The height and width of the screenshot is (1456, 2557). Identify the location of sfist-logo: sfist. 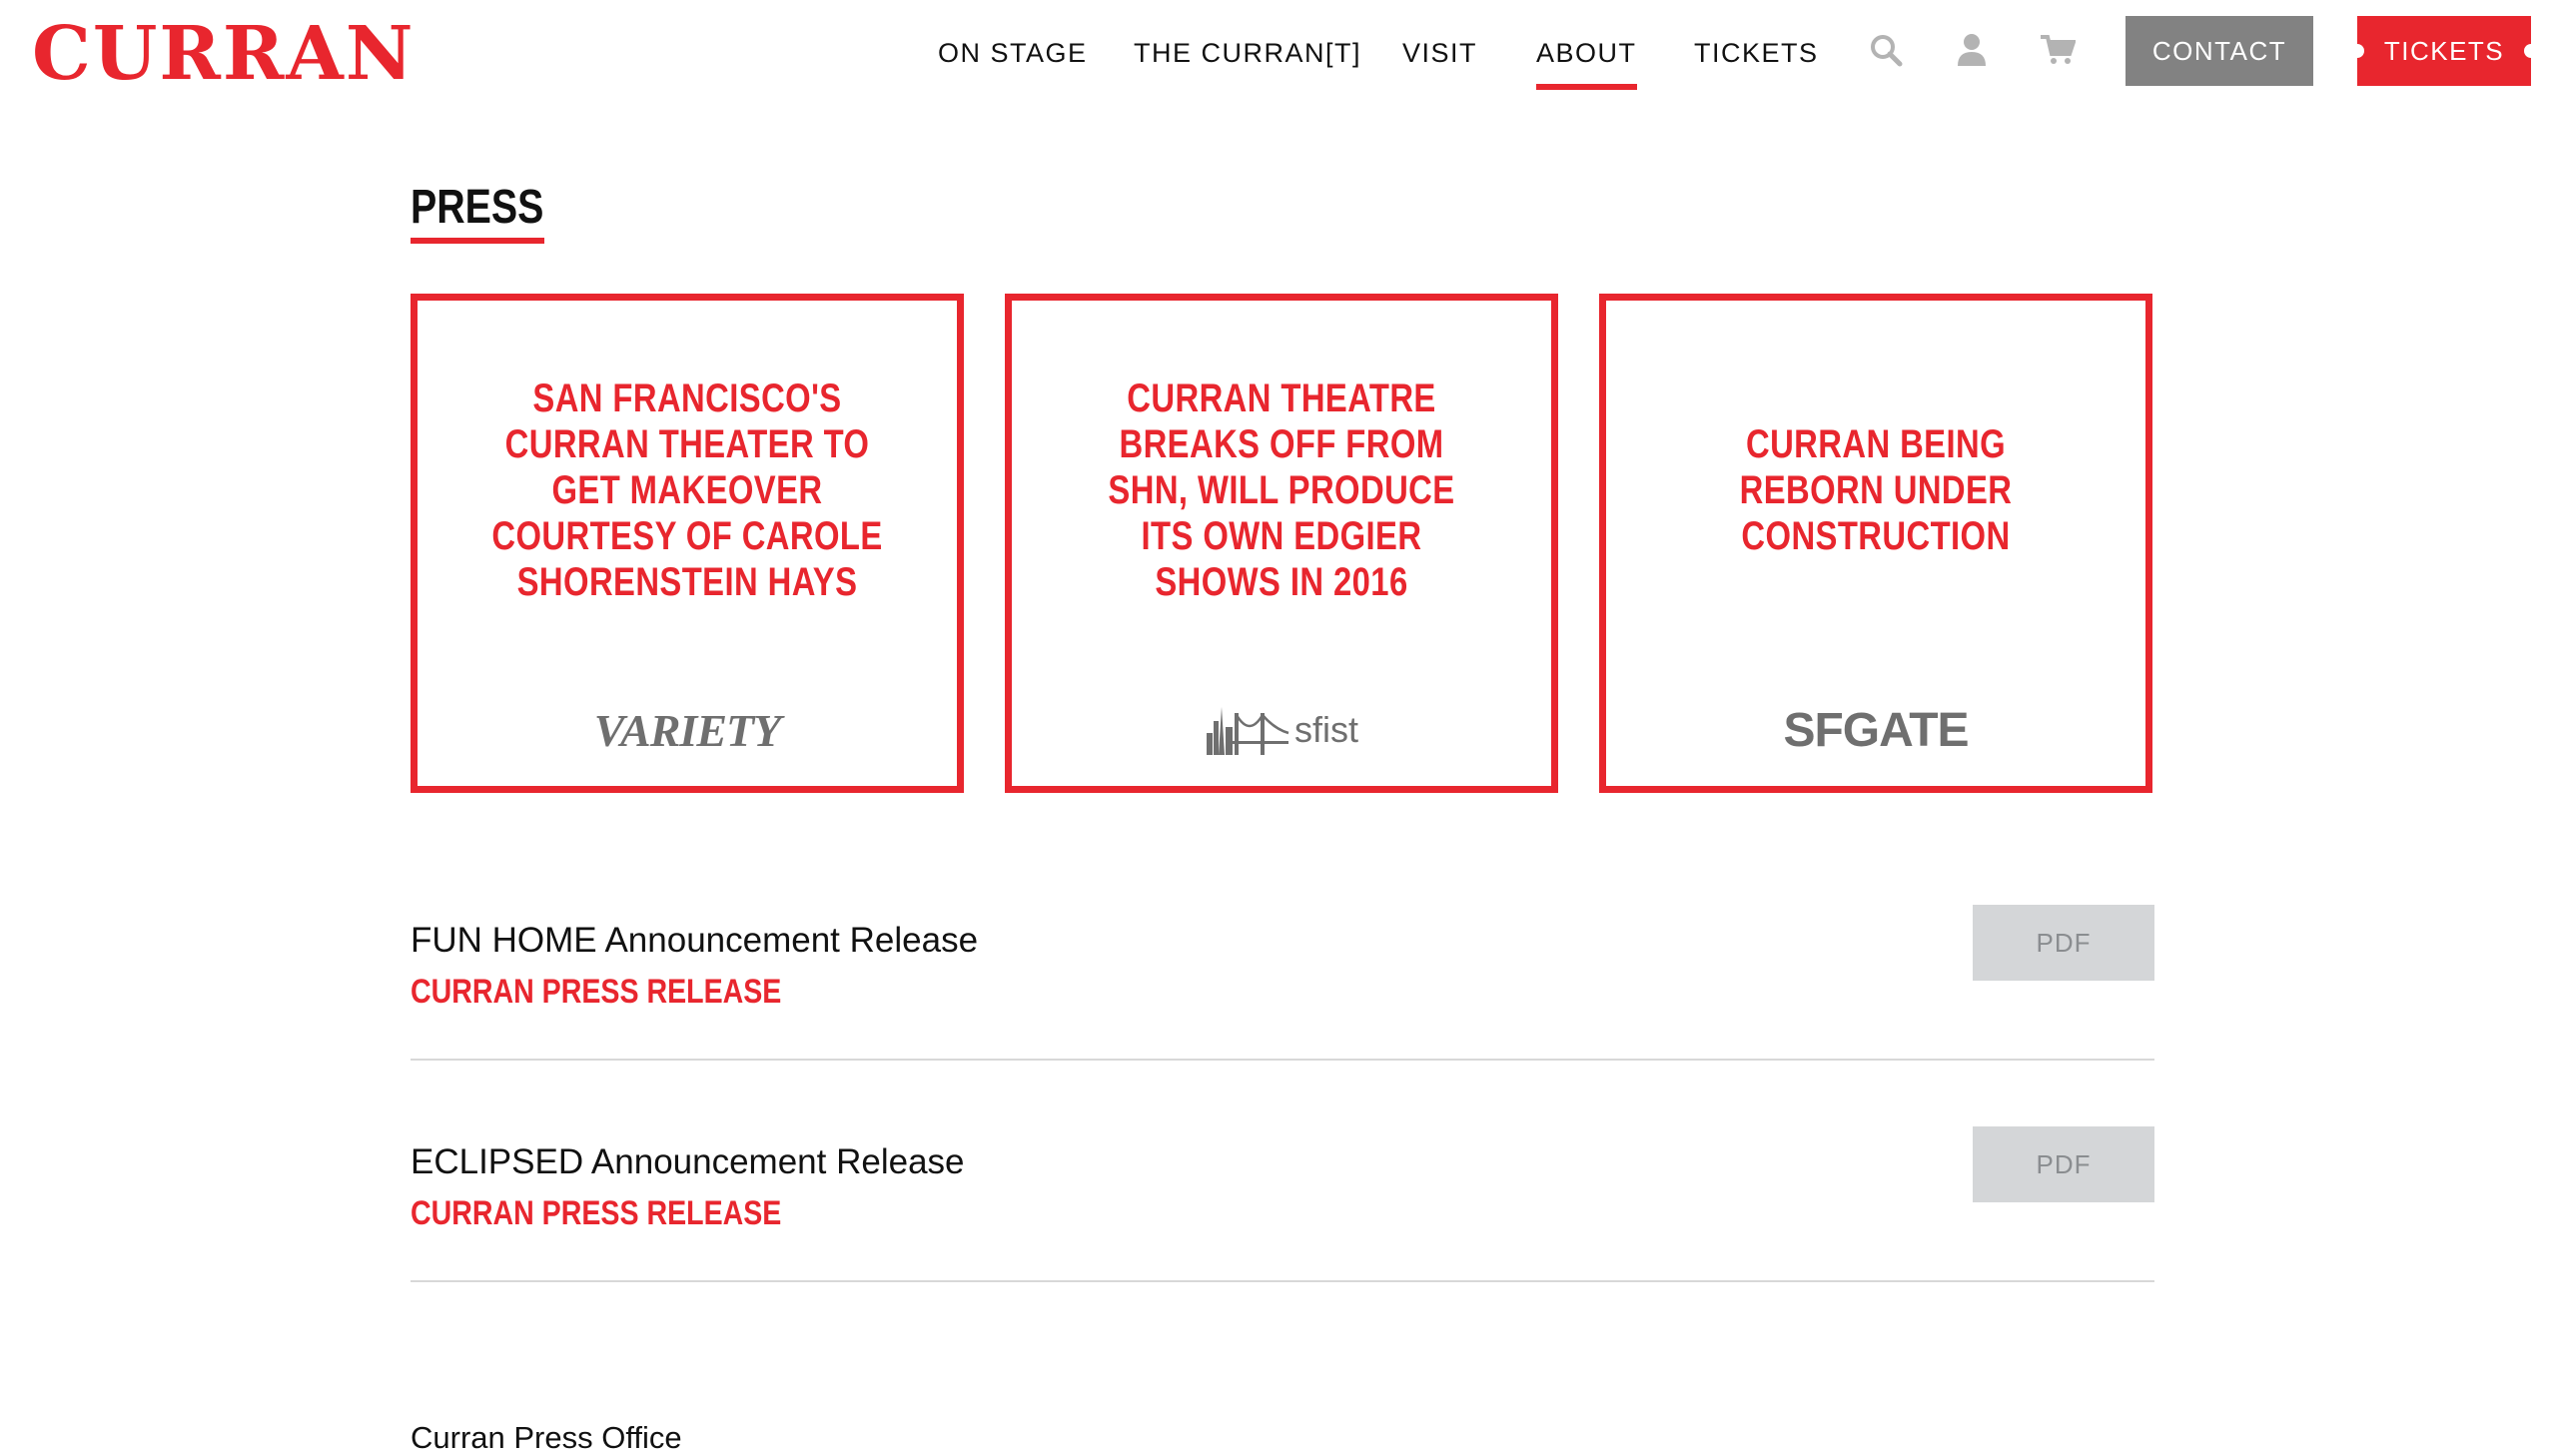
(1281, 730).